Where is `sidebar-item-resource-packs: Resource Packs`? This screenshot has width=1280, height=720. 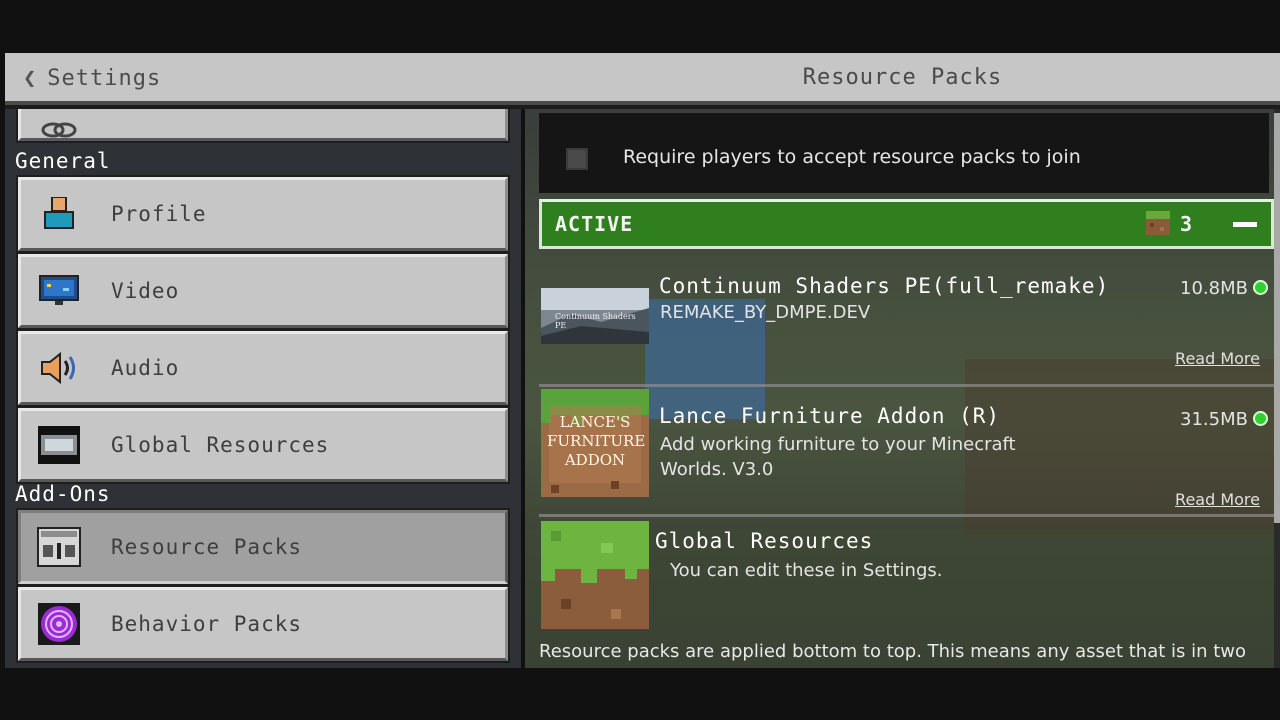
sidebar-item-resource-packs: Resource Packs is located at coordinates (263, 547).